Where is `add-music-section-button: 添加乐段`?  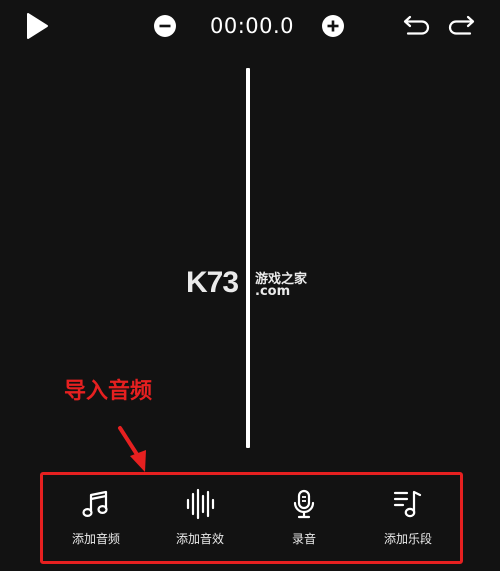
add-music-section-button: 添加乐段 is located at coordinates (408, 518).